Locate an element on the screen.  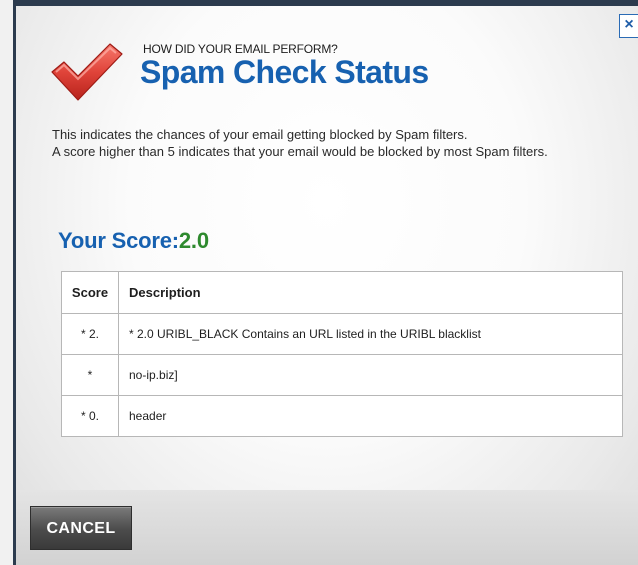
close-button: × is located at coordinates (628, 26).